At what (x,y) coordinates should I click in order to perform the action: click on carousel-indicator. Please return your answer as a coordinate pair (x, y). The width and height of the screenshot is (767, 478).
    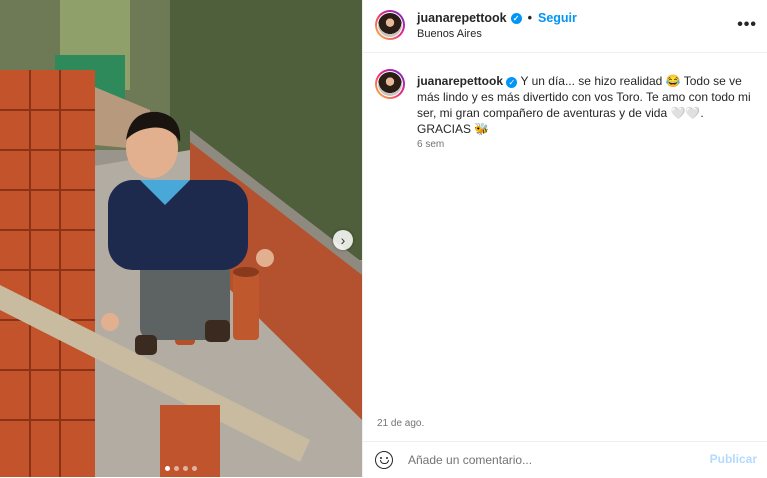
    Looking at the image, I should click on (181, 468).